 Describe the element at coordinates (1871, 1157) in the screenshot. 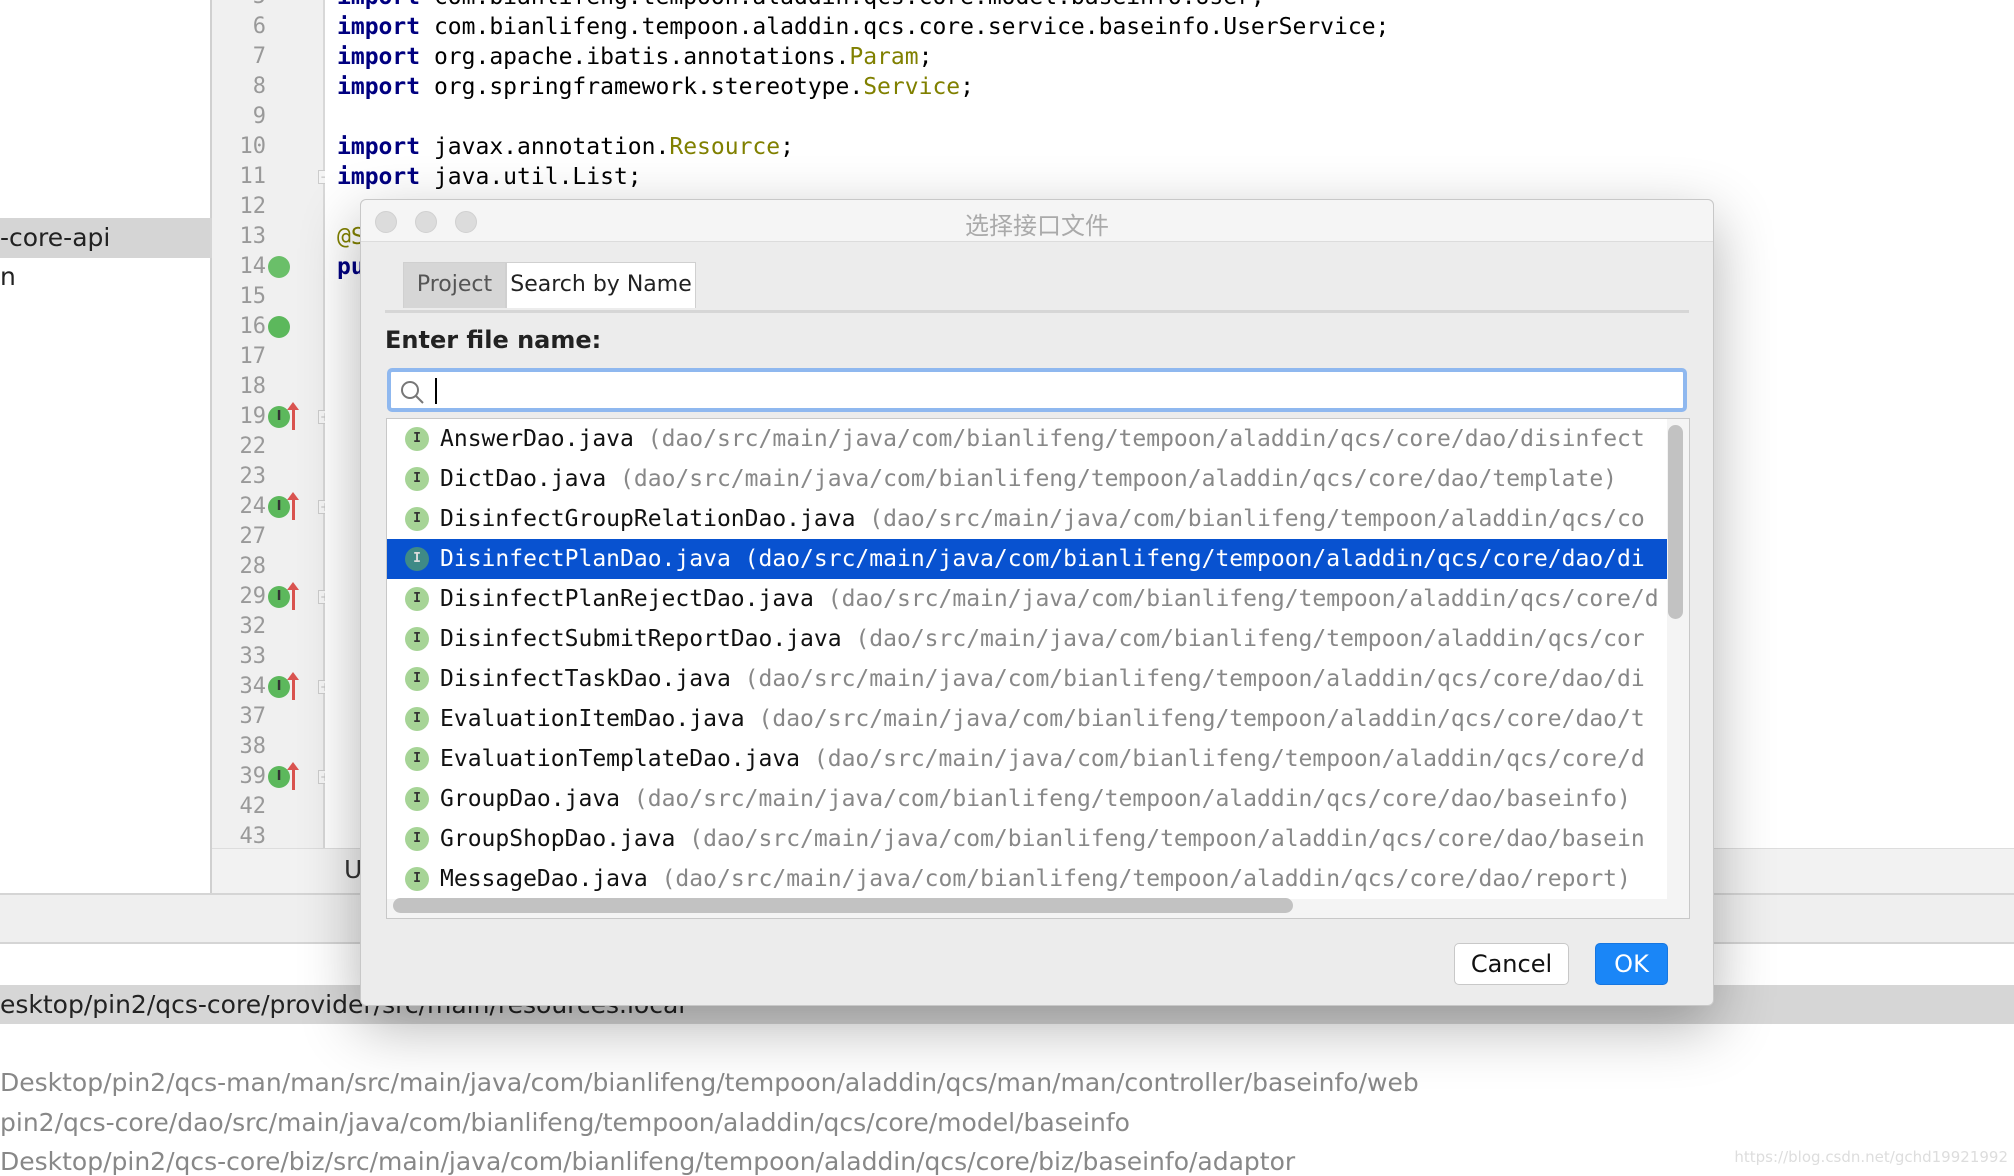

I see `watermark: https://blog.csdn.net/gchd19921992` at that location.